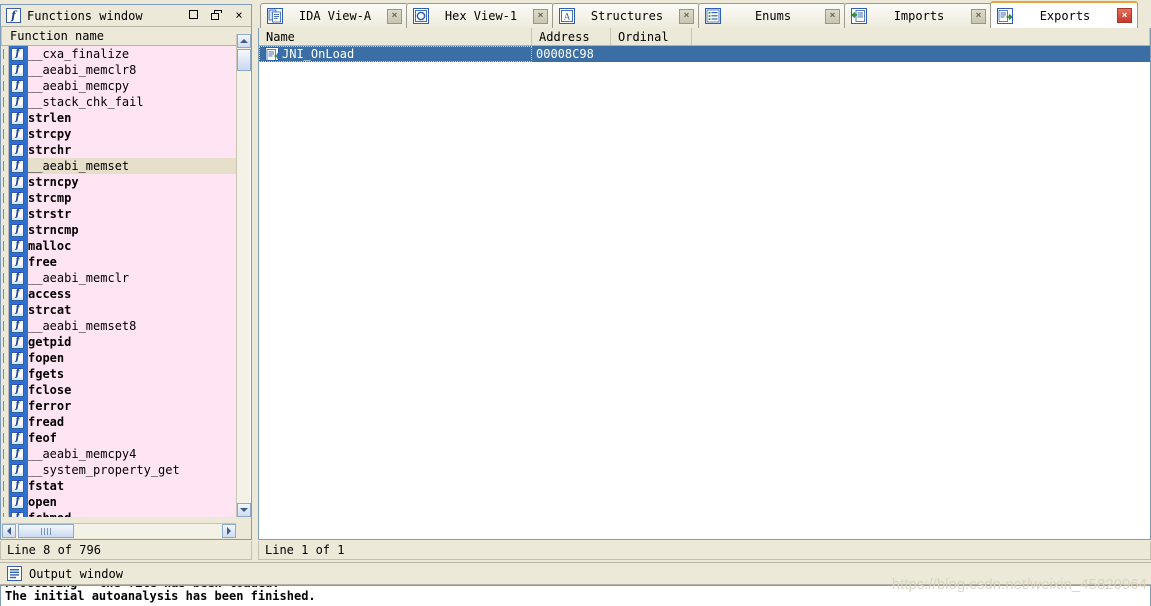 Image resolution: width=1151 pixels, height=606 pixels. What do you see at coordinates (334, 15) in the screenshot?
I see `tab-ida-view-a: IDA View-A ×` at bounding box center [334, 15].